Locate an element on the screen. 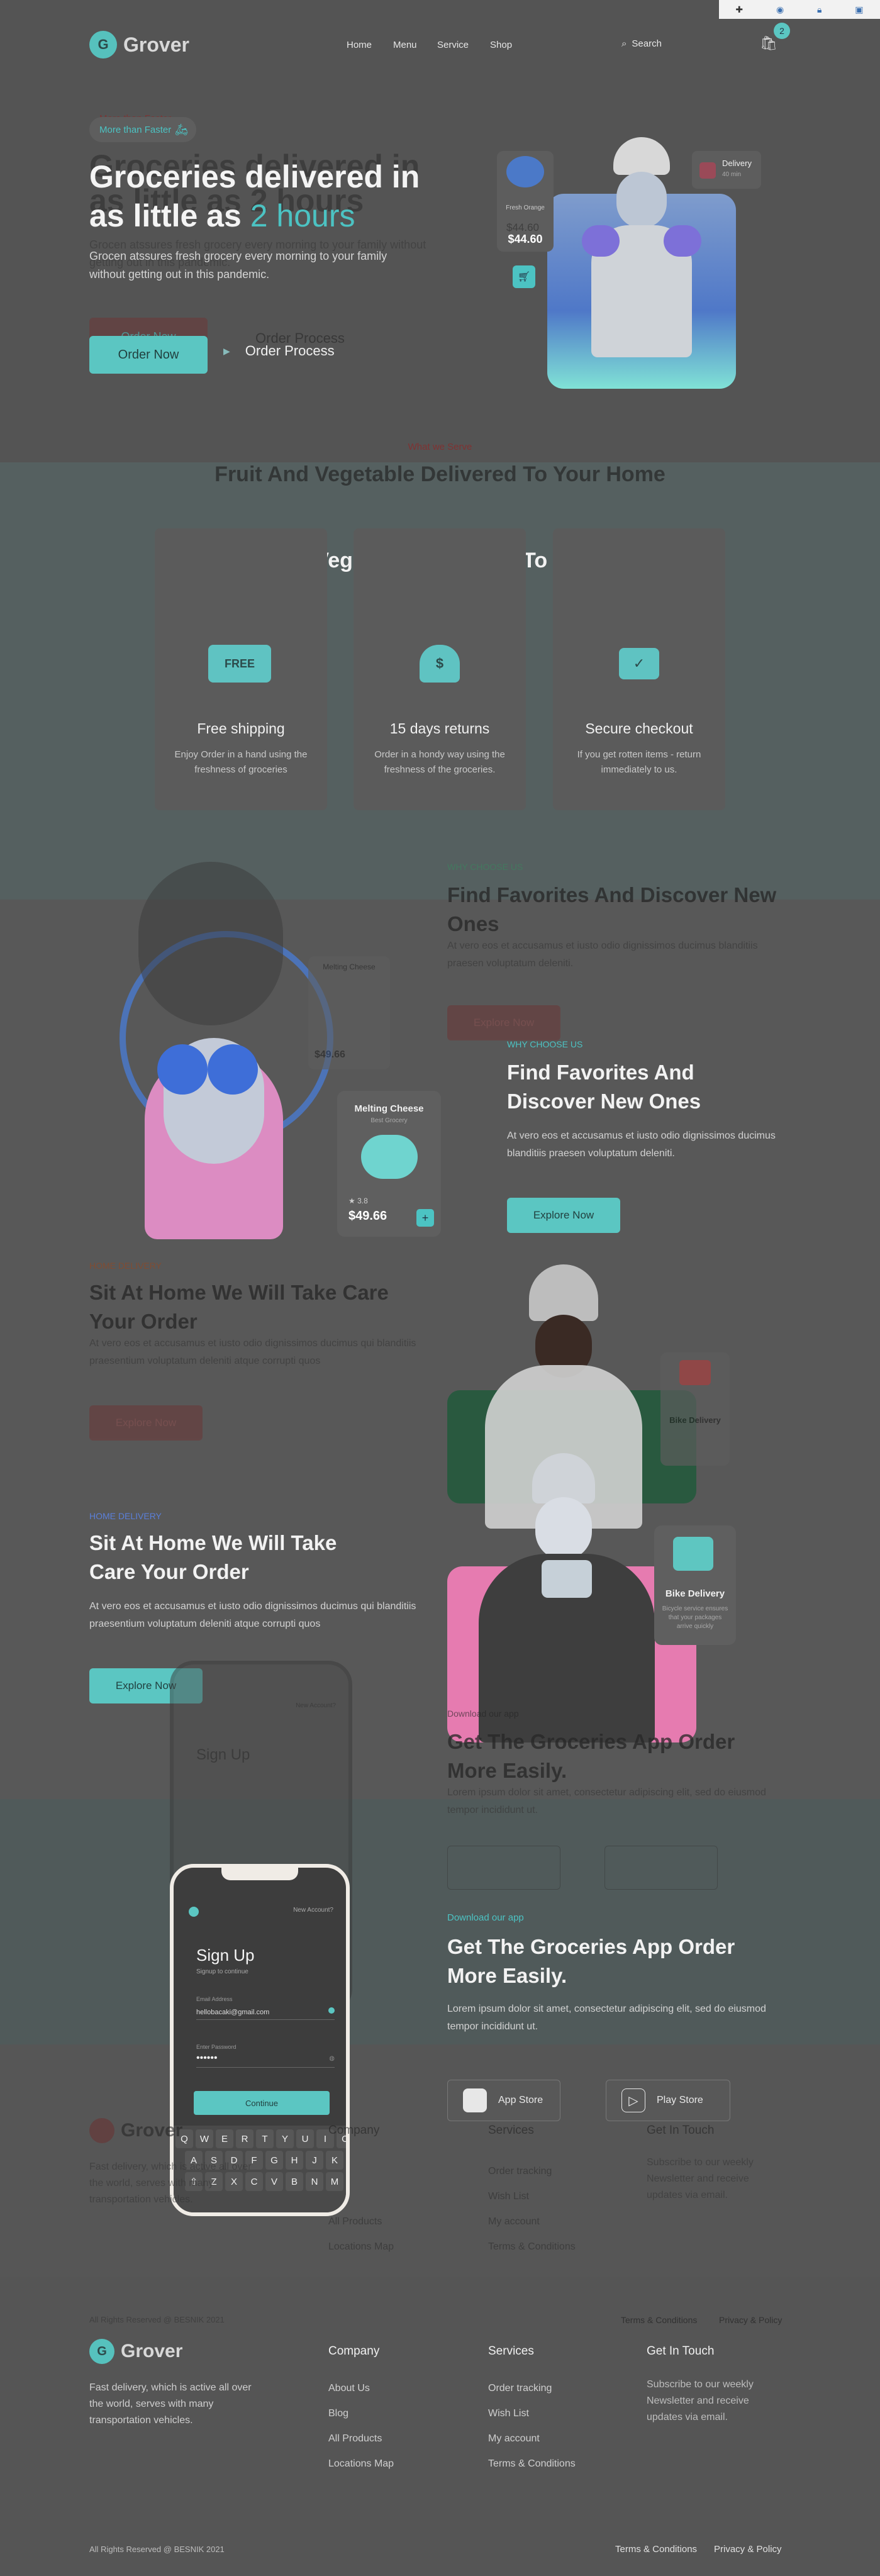  product-rating: ★ 3.8 is located at coordinates (358, 1200).